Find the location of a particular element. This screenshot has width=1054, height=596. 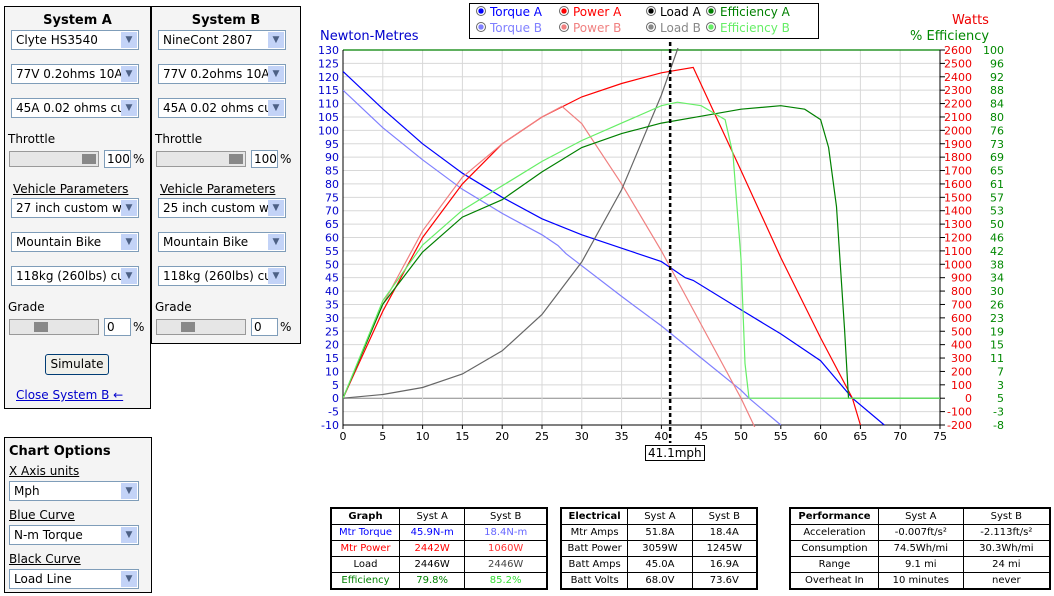

blue-curve-select: N-m Torque ▼ is located at coordinates (74, 535).